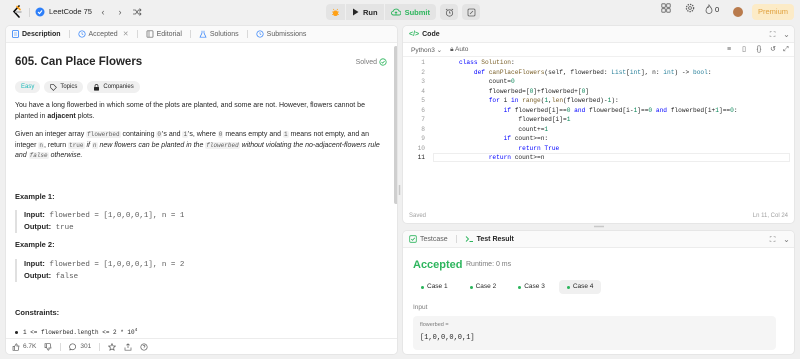  I want to click on tab-submissions: Submissions, so click(281, 34).